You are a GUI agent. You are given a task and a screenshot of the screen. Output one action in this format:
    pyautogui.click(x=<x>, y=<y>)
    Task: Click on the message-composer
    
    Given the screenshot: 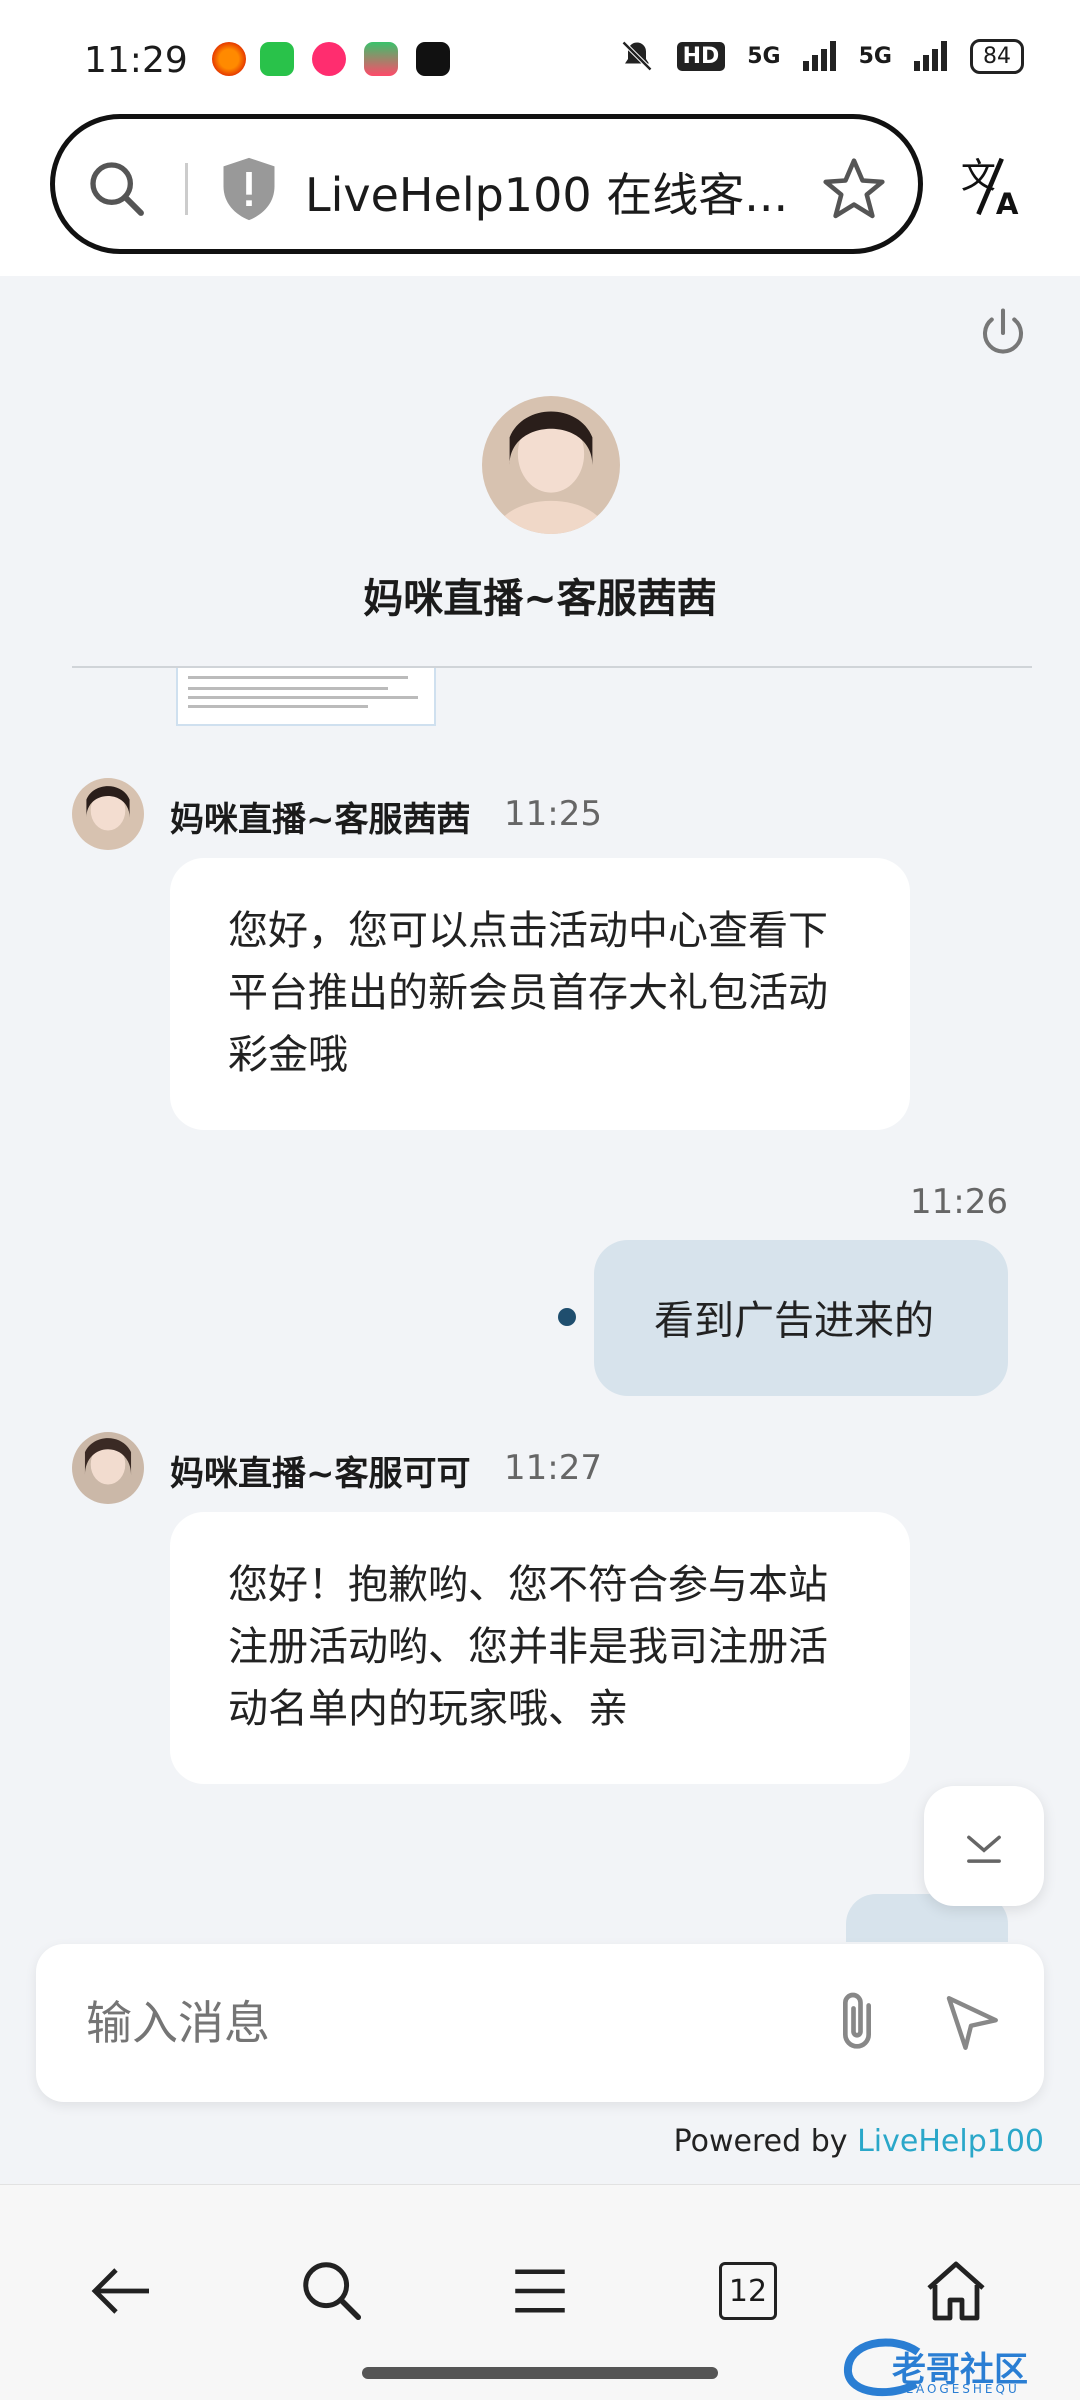 What is the action you would take?
    pyautogui.click(x=540, y=2023)
    